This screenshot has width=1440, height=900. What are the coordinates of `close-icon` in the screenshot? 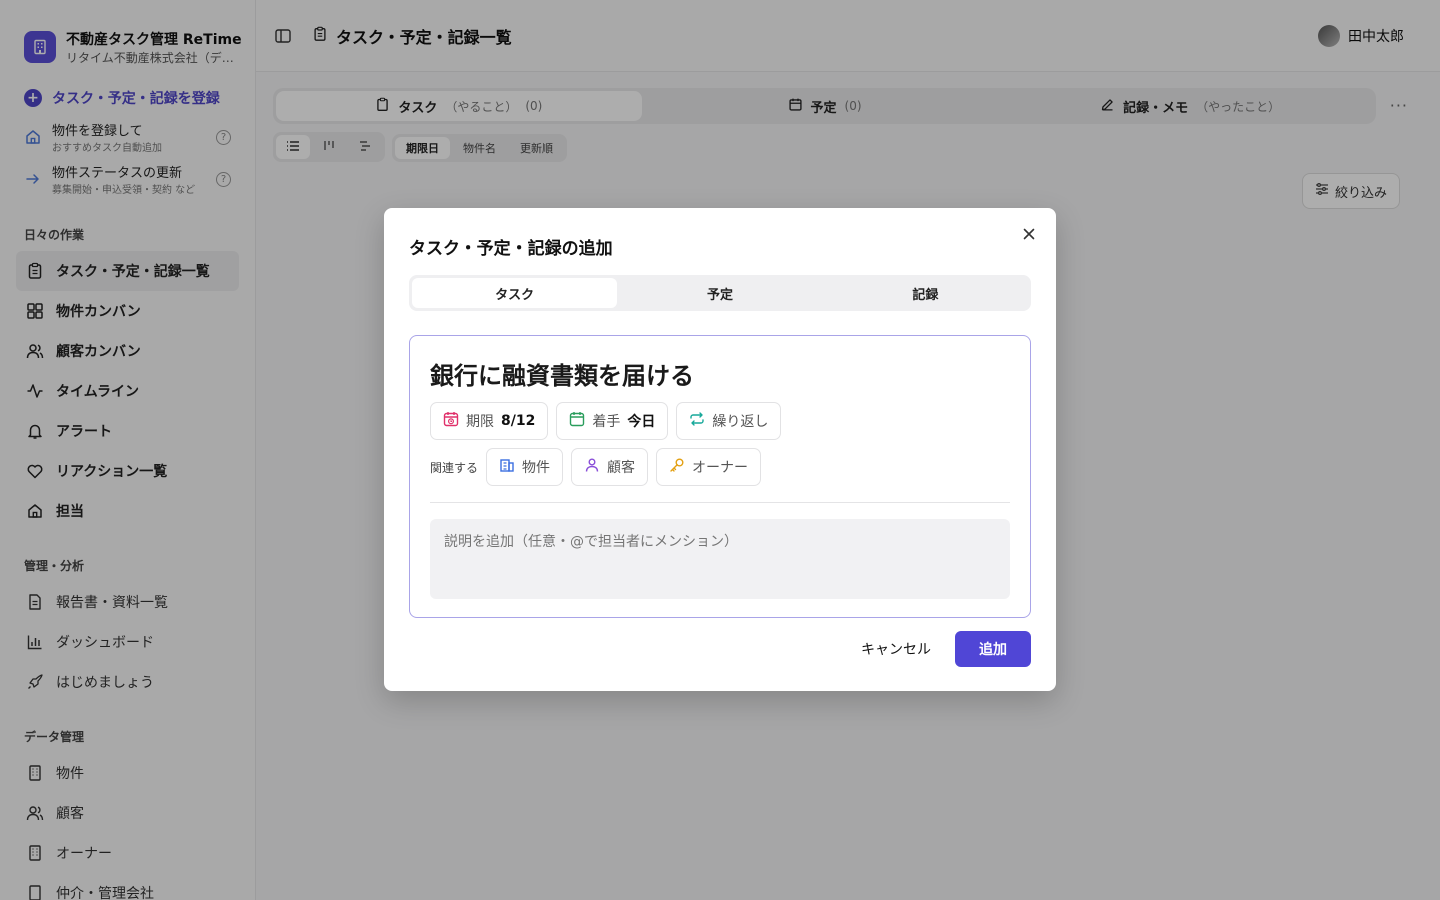 It's located at (1029, 234).